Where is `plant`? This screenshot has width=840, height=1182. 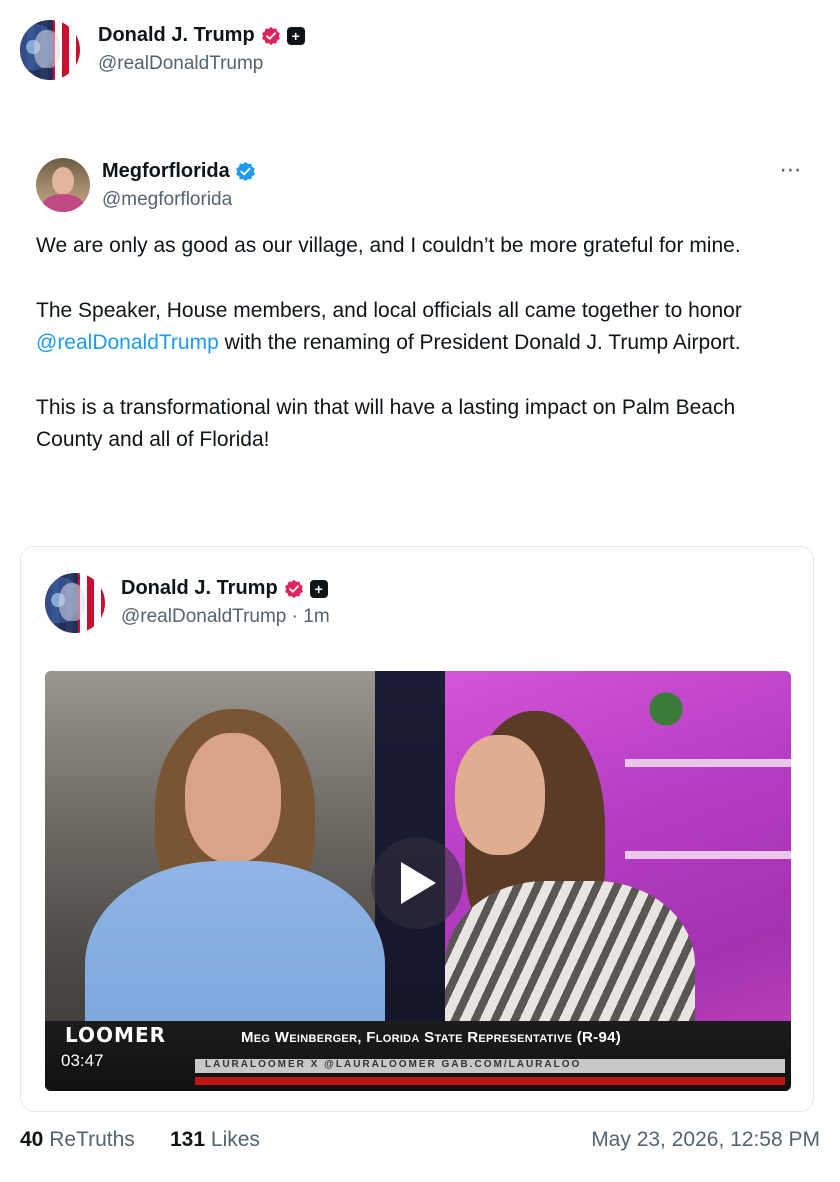 plant is located at coordinates (666, 714).